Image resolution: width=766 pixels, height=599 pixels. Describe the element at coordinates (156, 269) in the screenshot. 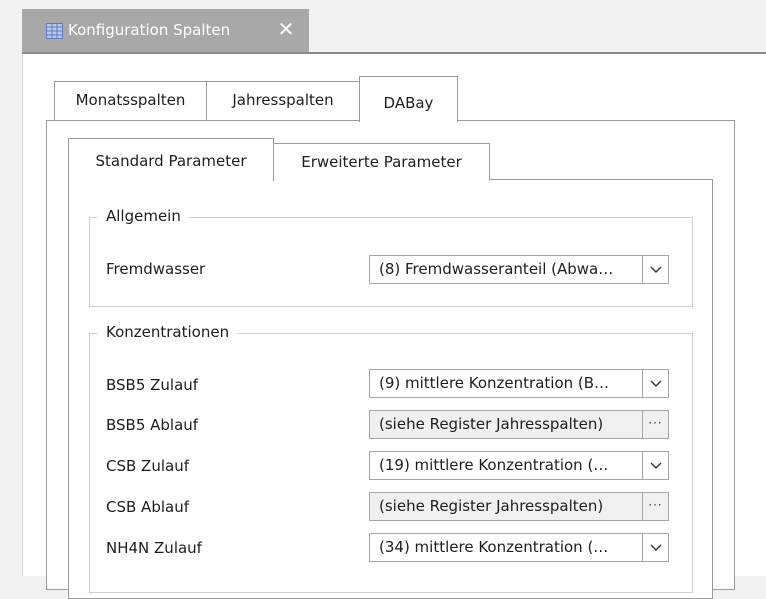

I see `label-fremdwasser: Fremdwasser` at that location.